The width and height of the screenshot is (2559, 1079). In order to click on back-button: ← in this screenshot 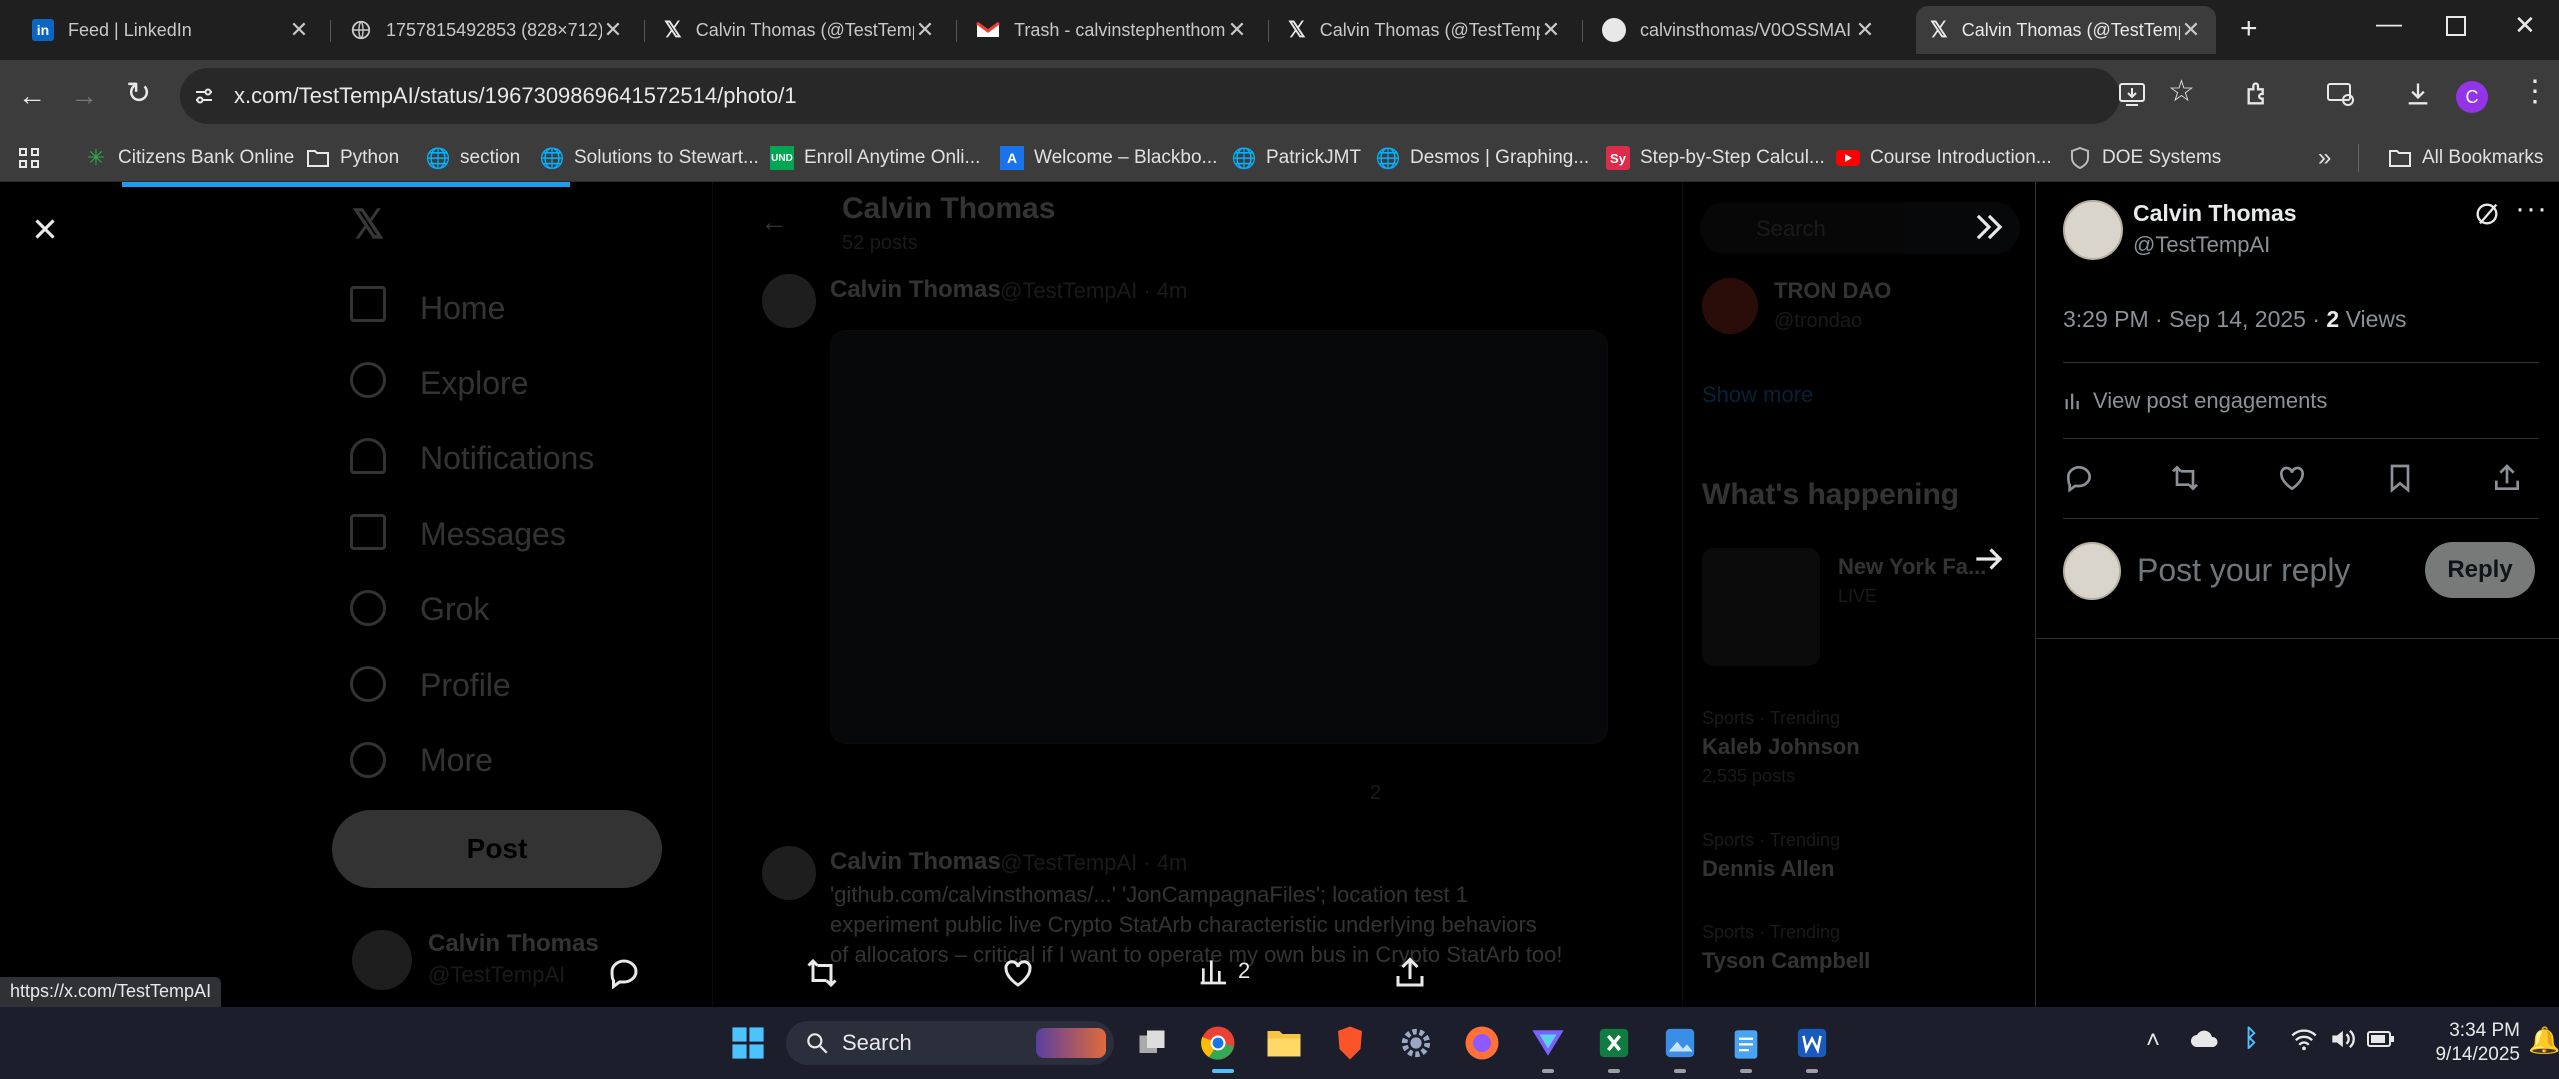, I will do `click(32, 96)`.